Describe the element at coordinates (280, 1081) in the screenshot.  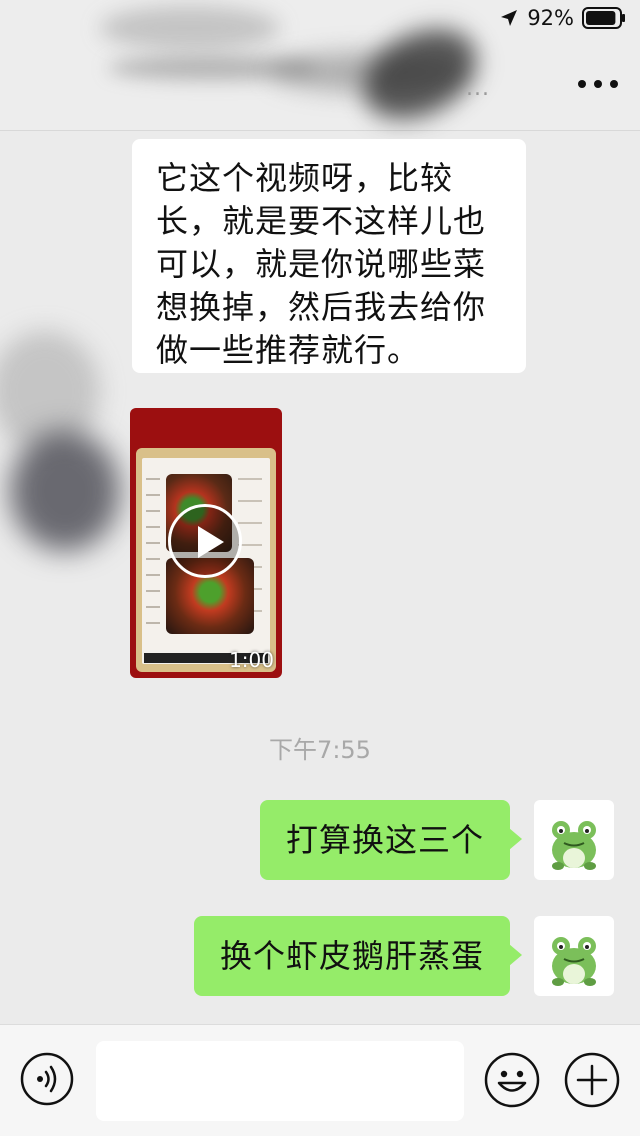
I see `message-input` at that location.